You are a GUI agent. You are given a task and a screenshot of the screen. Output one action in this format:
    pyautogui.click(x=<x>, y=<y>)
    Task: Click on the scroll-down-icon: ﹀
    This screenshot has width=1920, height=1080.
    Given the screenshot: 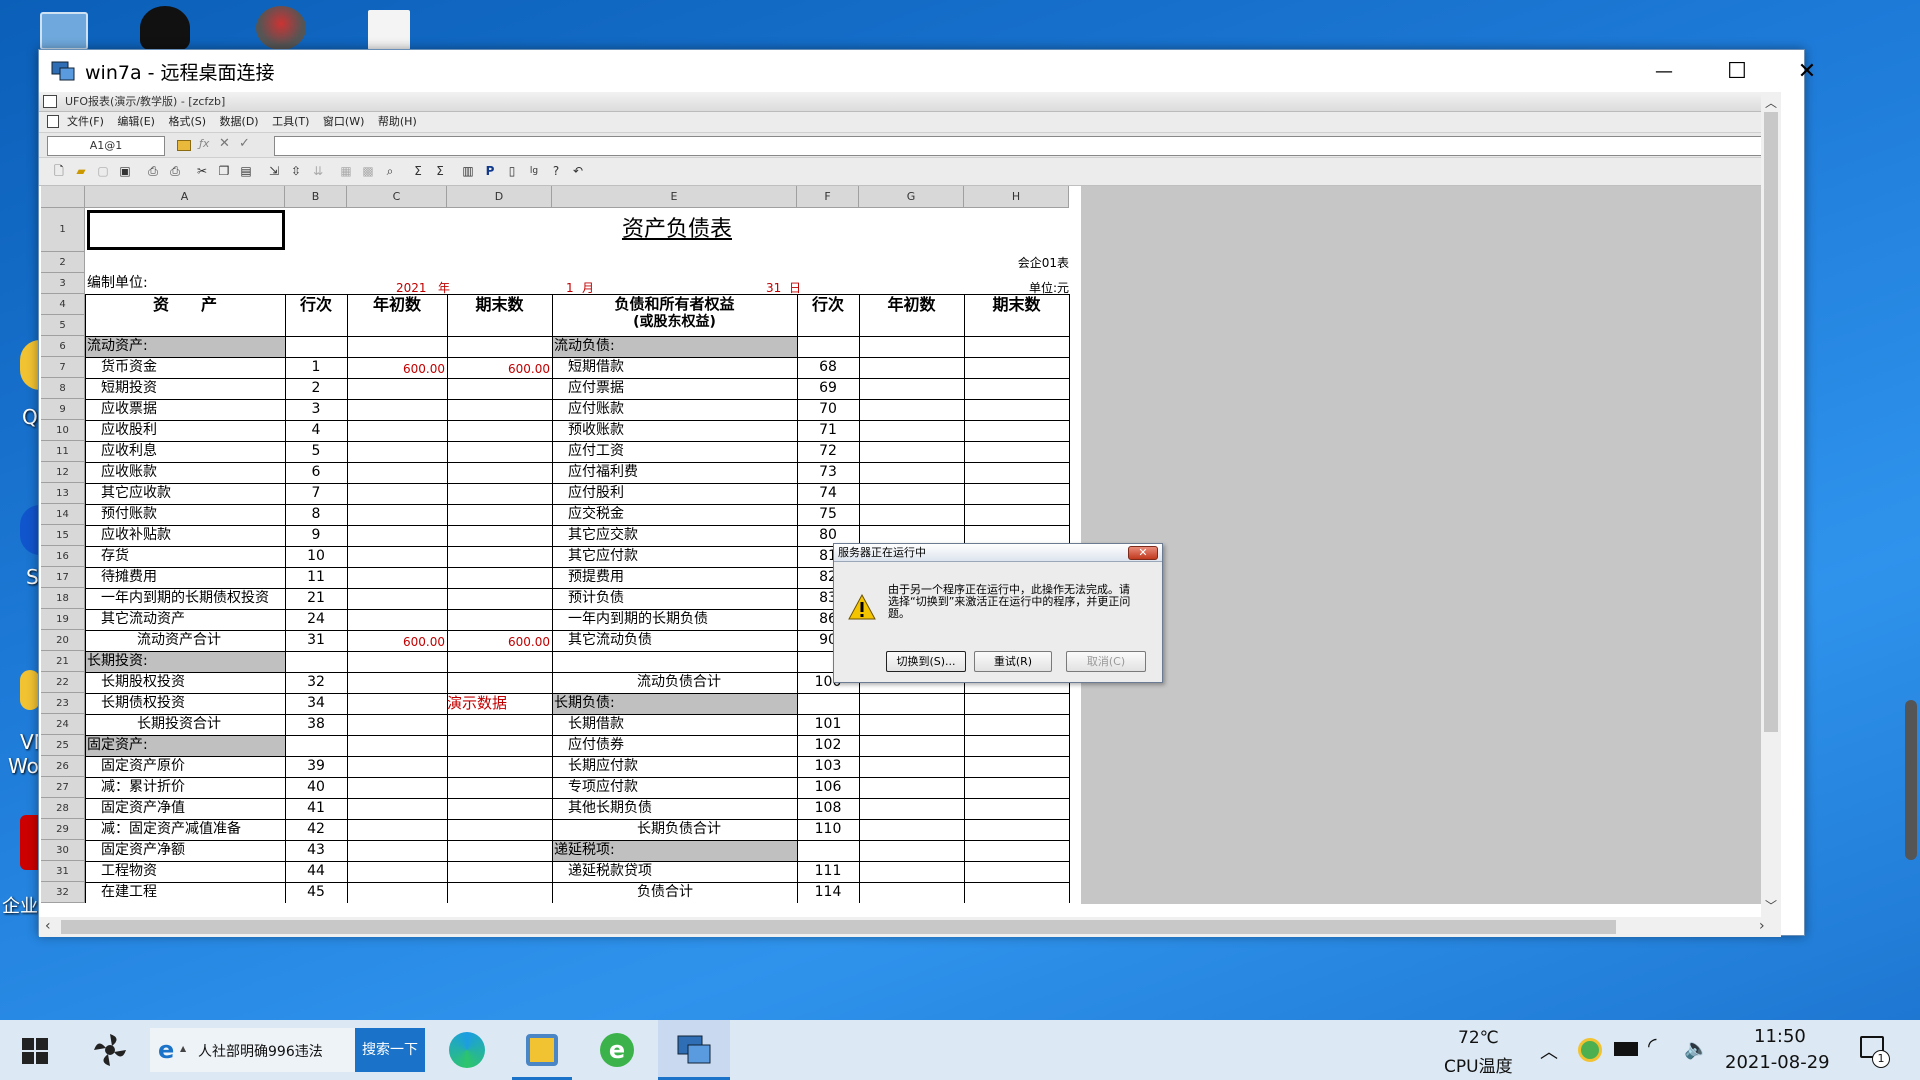 What is the action you would take?
    pyautogui.click(x=1771, y=905)
    